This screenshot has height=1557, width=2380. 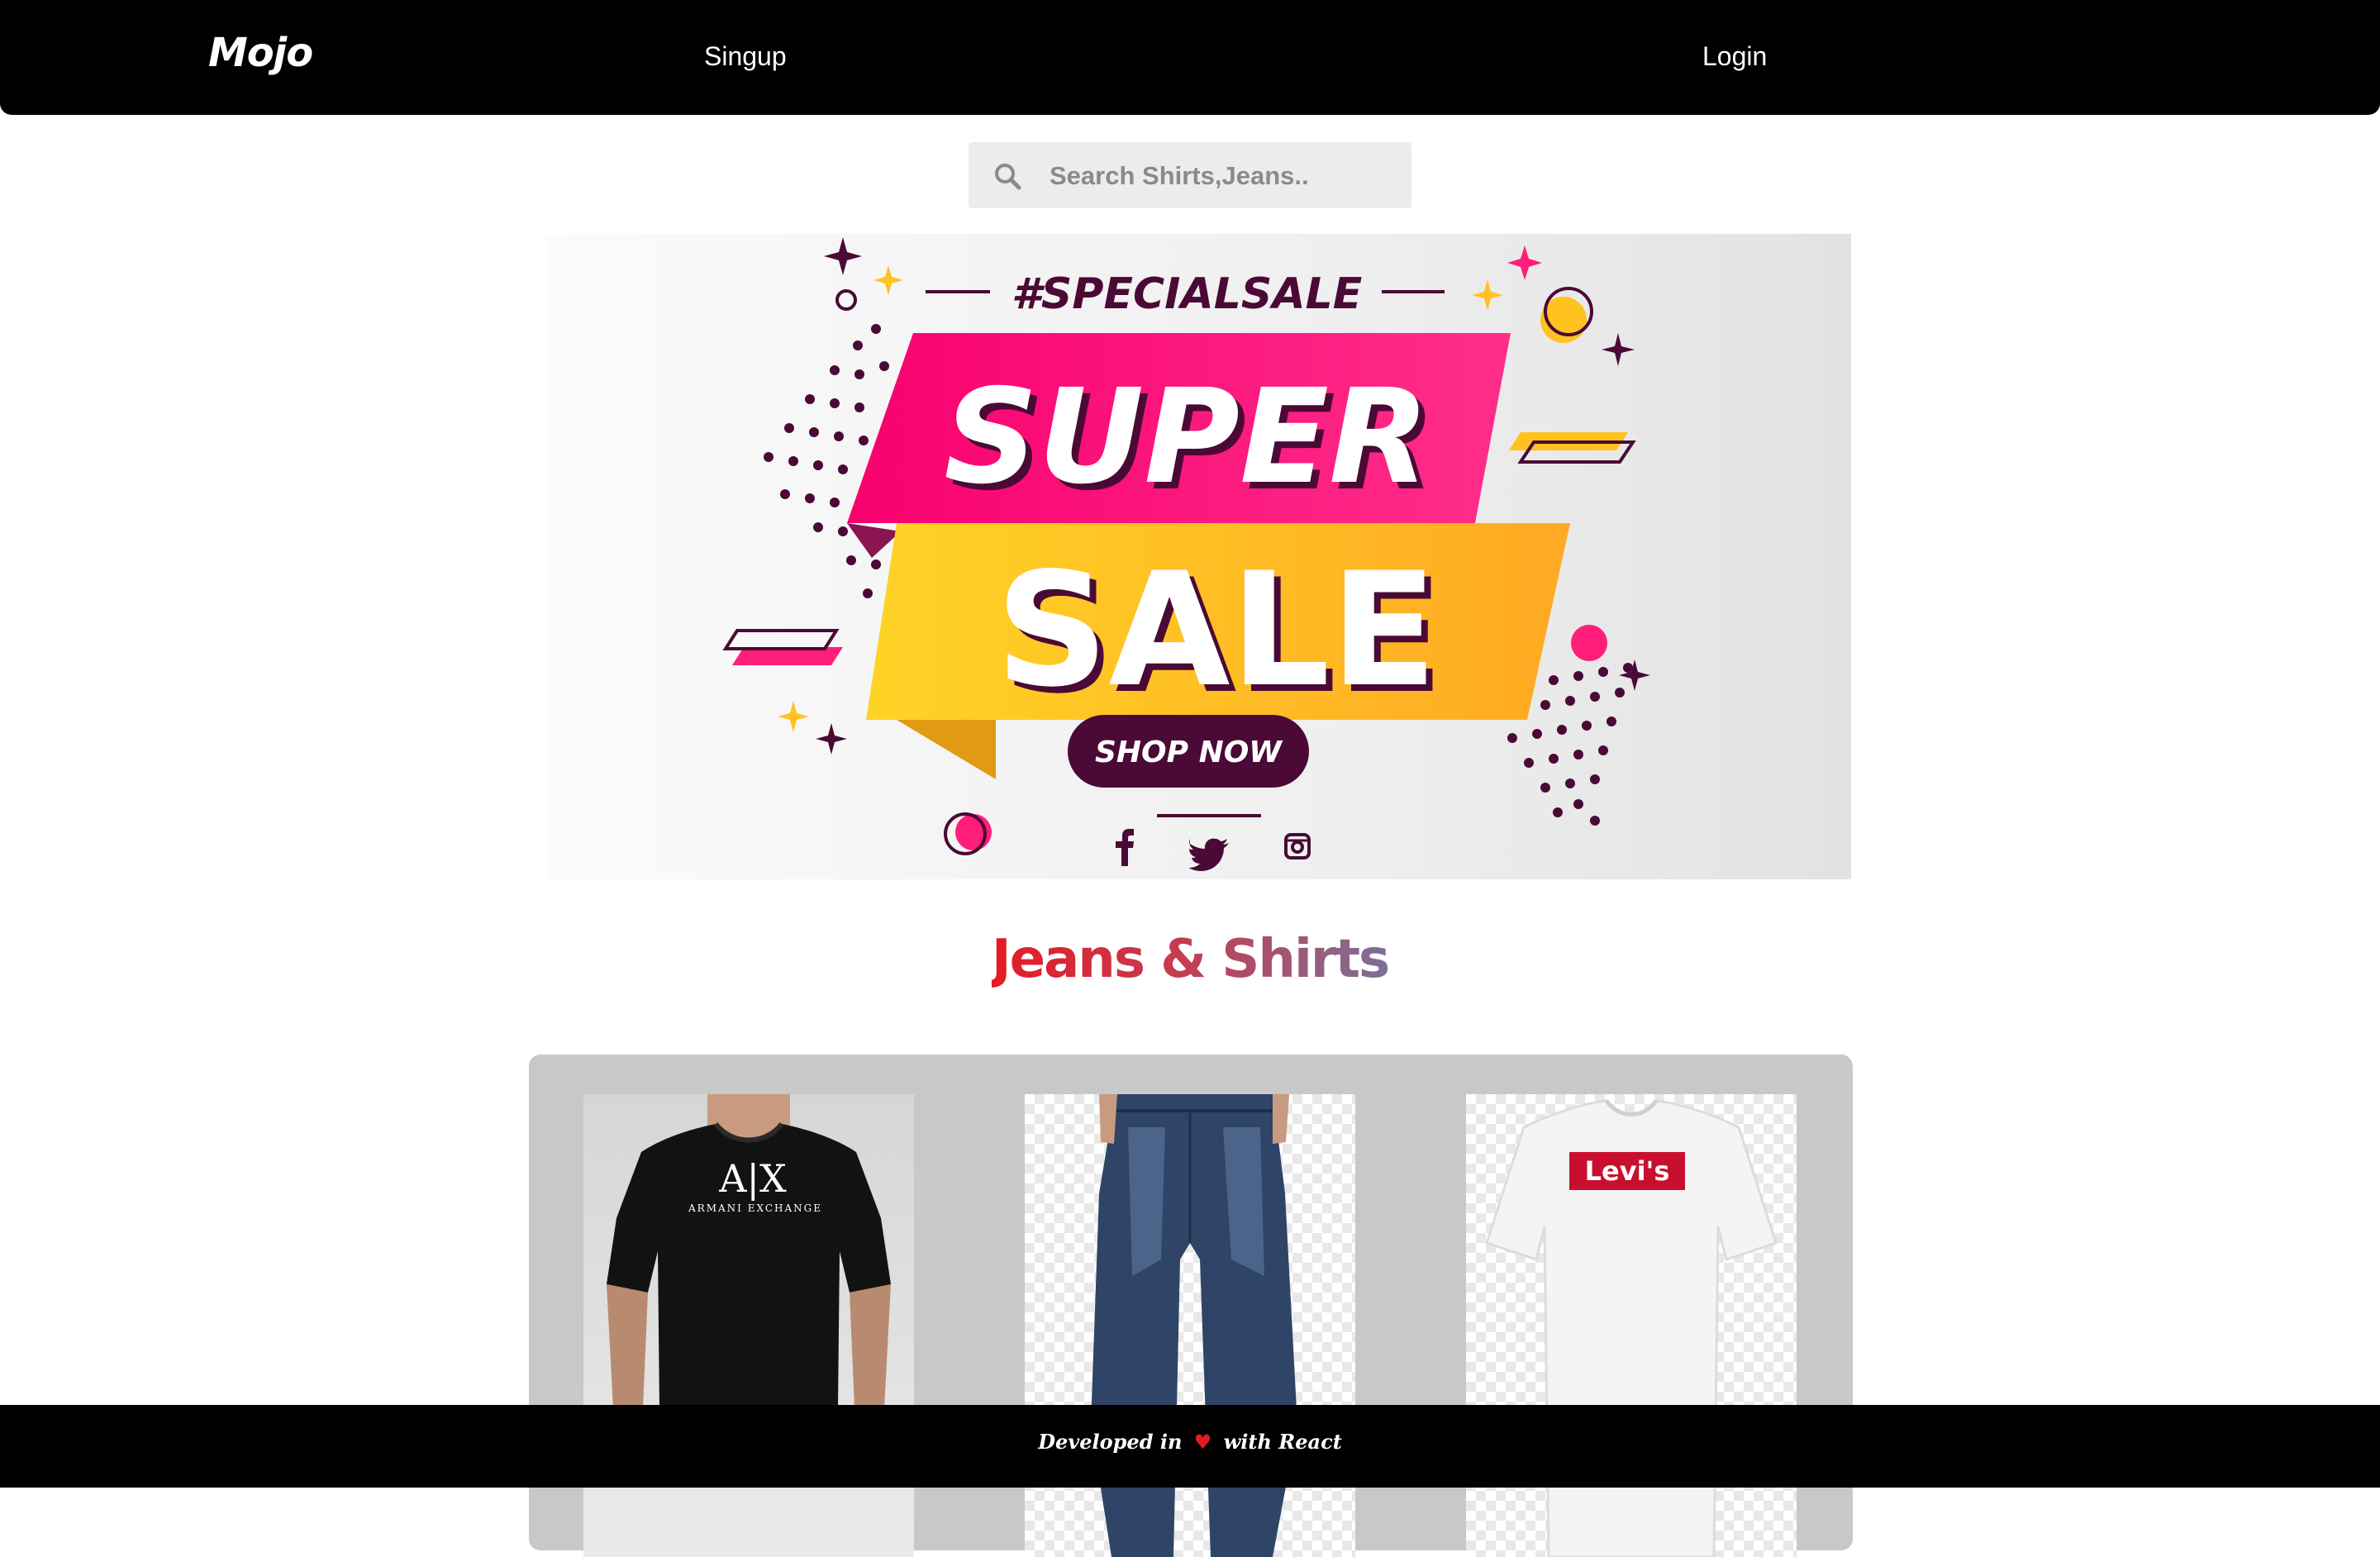 What do you see at coordinates (752, 1178) in the screenshot?
I see `ax-logo-text: A|X` at bounding box center [752, 1178].